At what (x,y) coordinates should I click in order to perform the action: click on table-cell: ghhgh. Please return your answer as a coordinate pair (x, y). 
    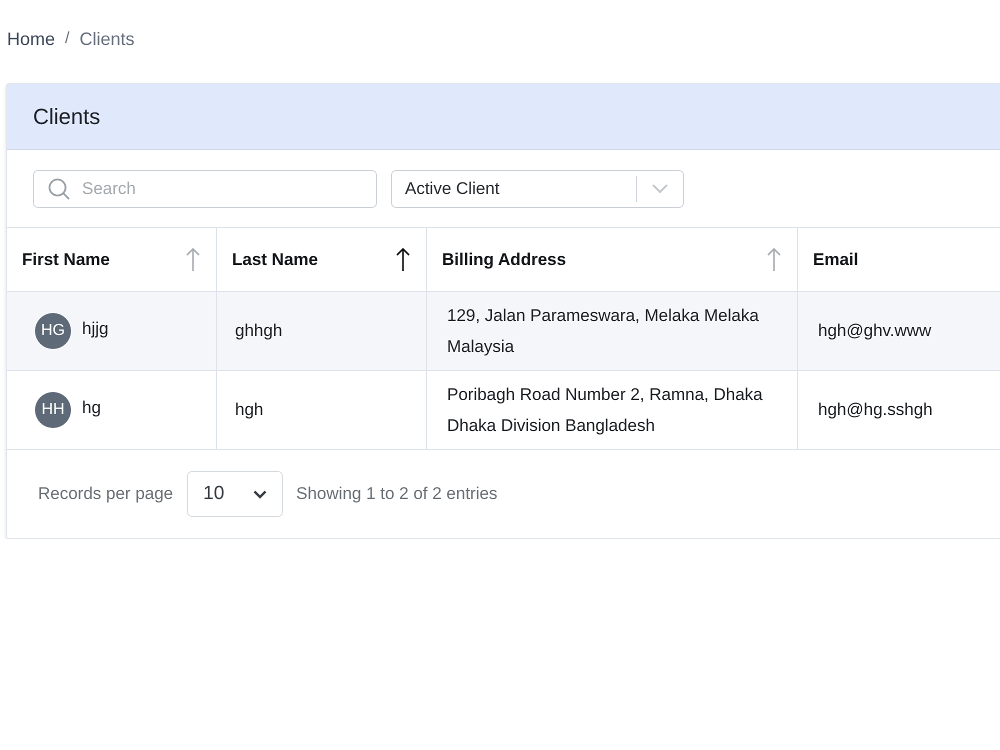
    Looking at the image, I should click on (322, 331).